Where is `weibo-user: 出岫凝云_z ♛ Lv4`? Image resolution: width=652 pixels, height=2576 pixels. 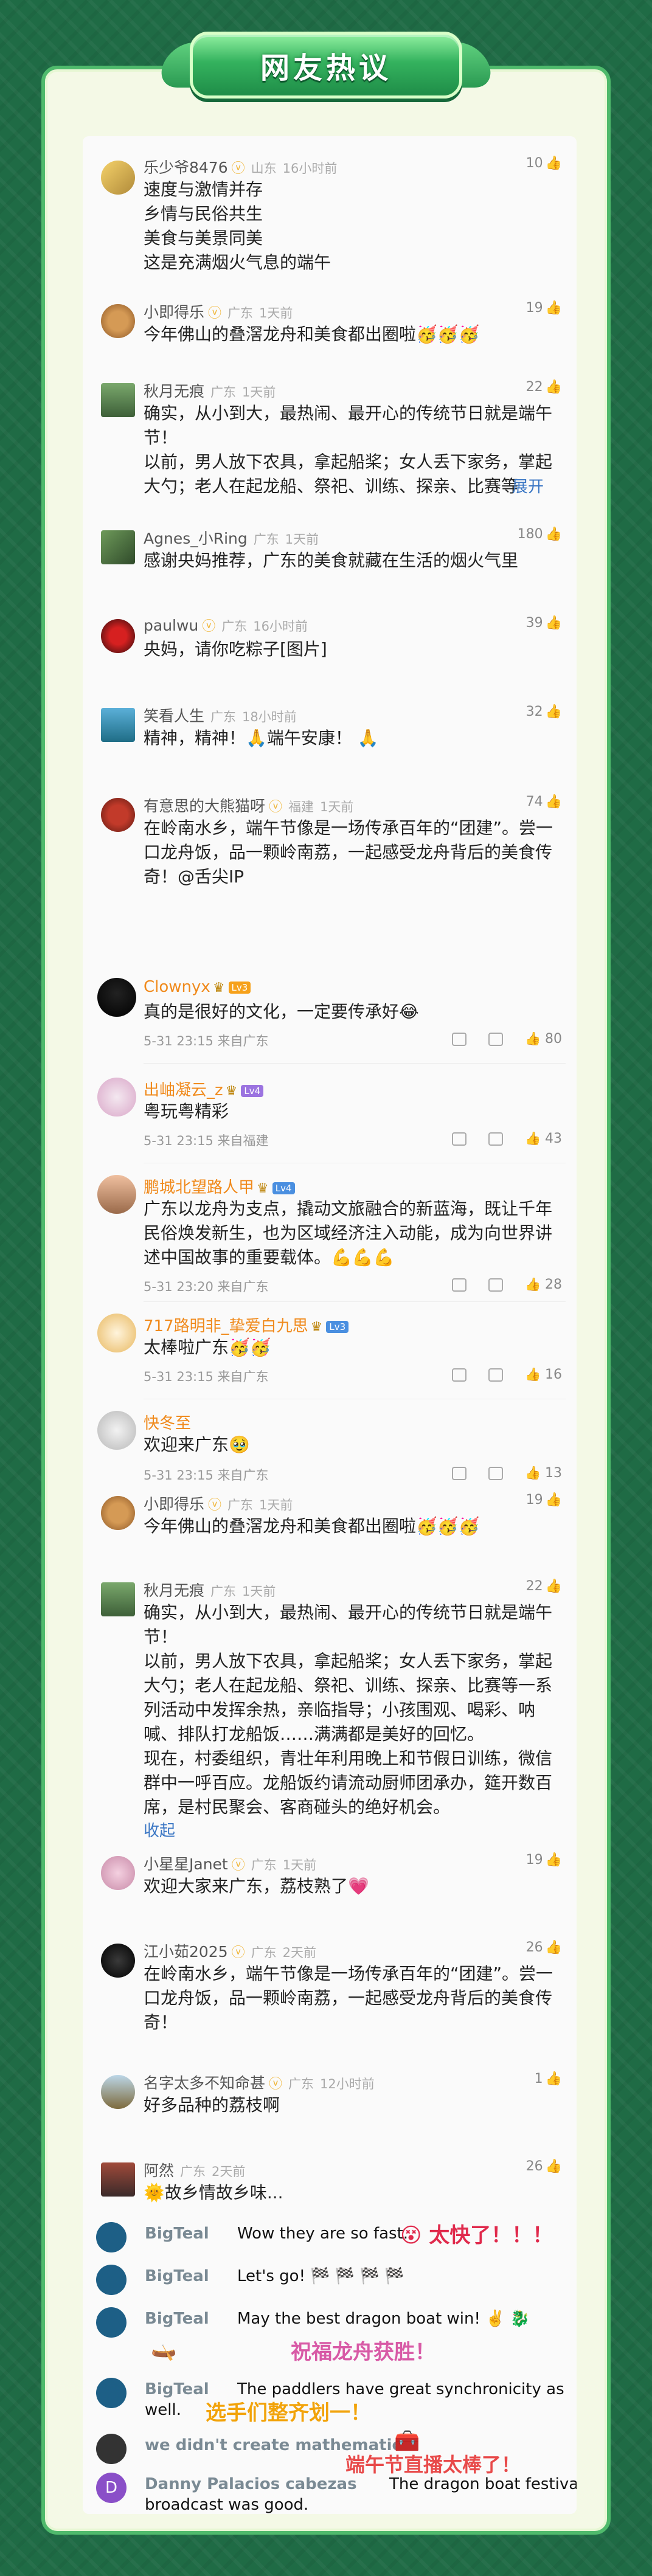 weibo-user: 出岫凝云_z ♛ Lv4 is located at coordinates (204, 1089).